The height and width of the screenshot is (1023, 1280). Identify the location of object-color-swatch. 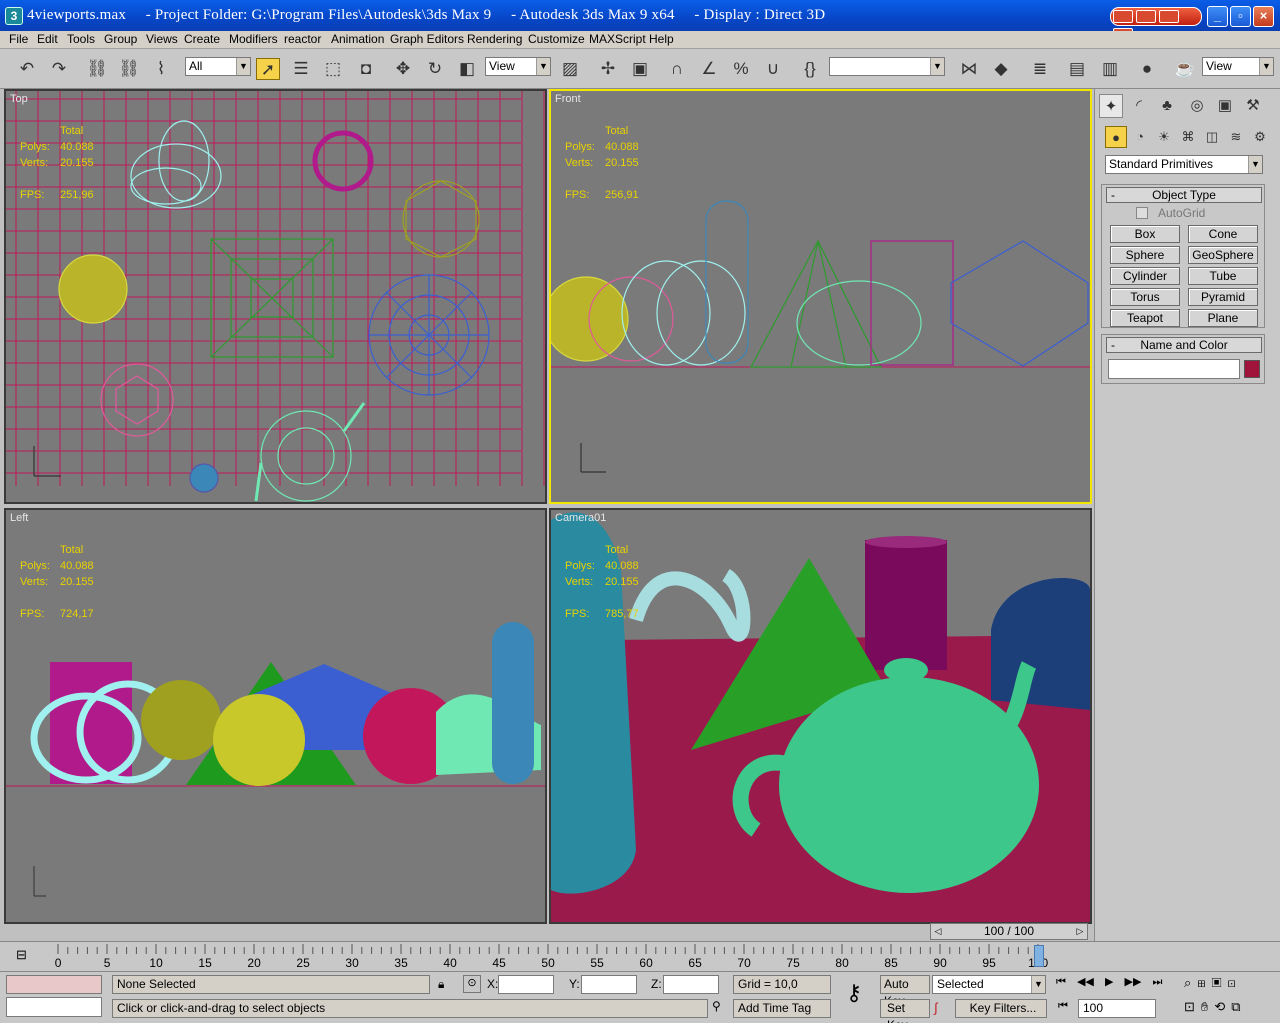
(1252, 369).